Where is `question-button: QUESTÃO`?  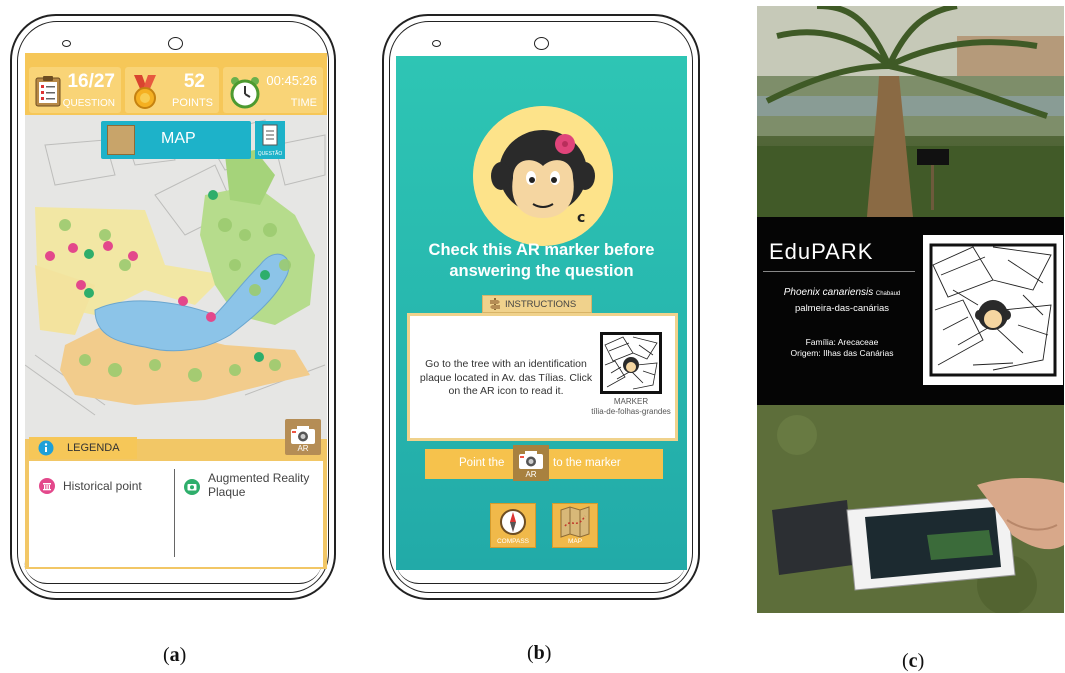
question-button: QUESTÃO is located at coordinates (270, 140).